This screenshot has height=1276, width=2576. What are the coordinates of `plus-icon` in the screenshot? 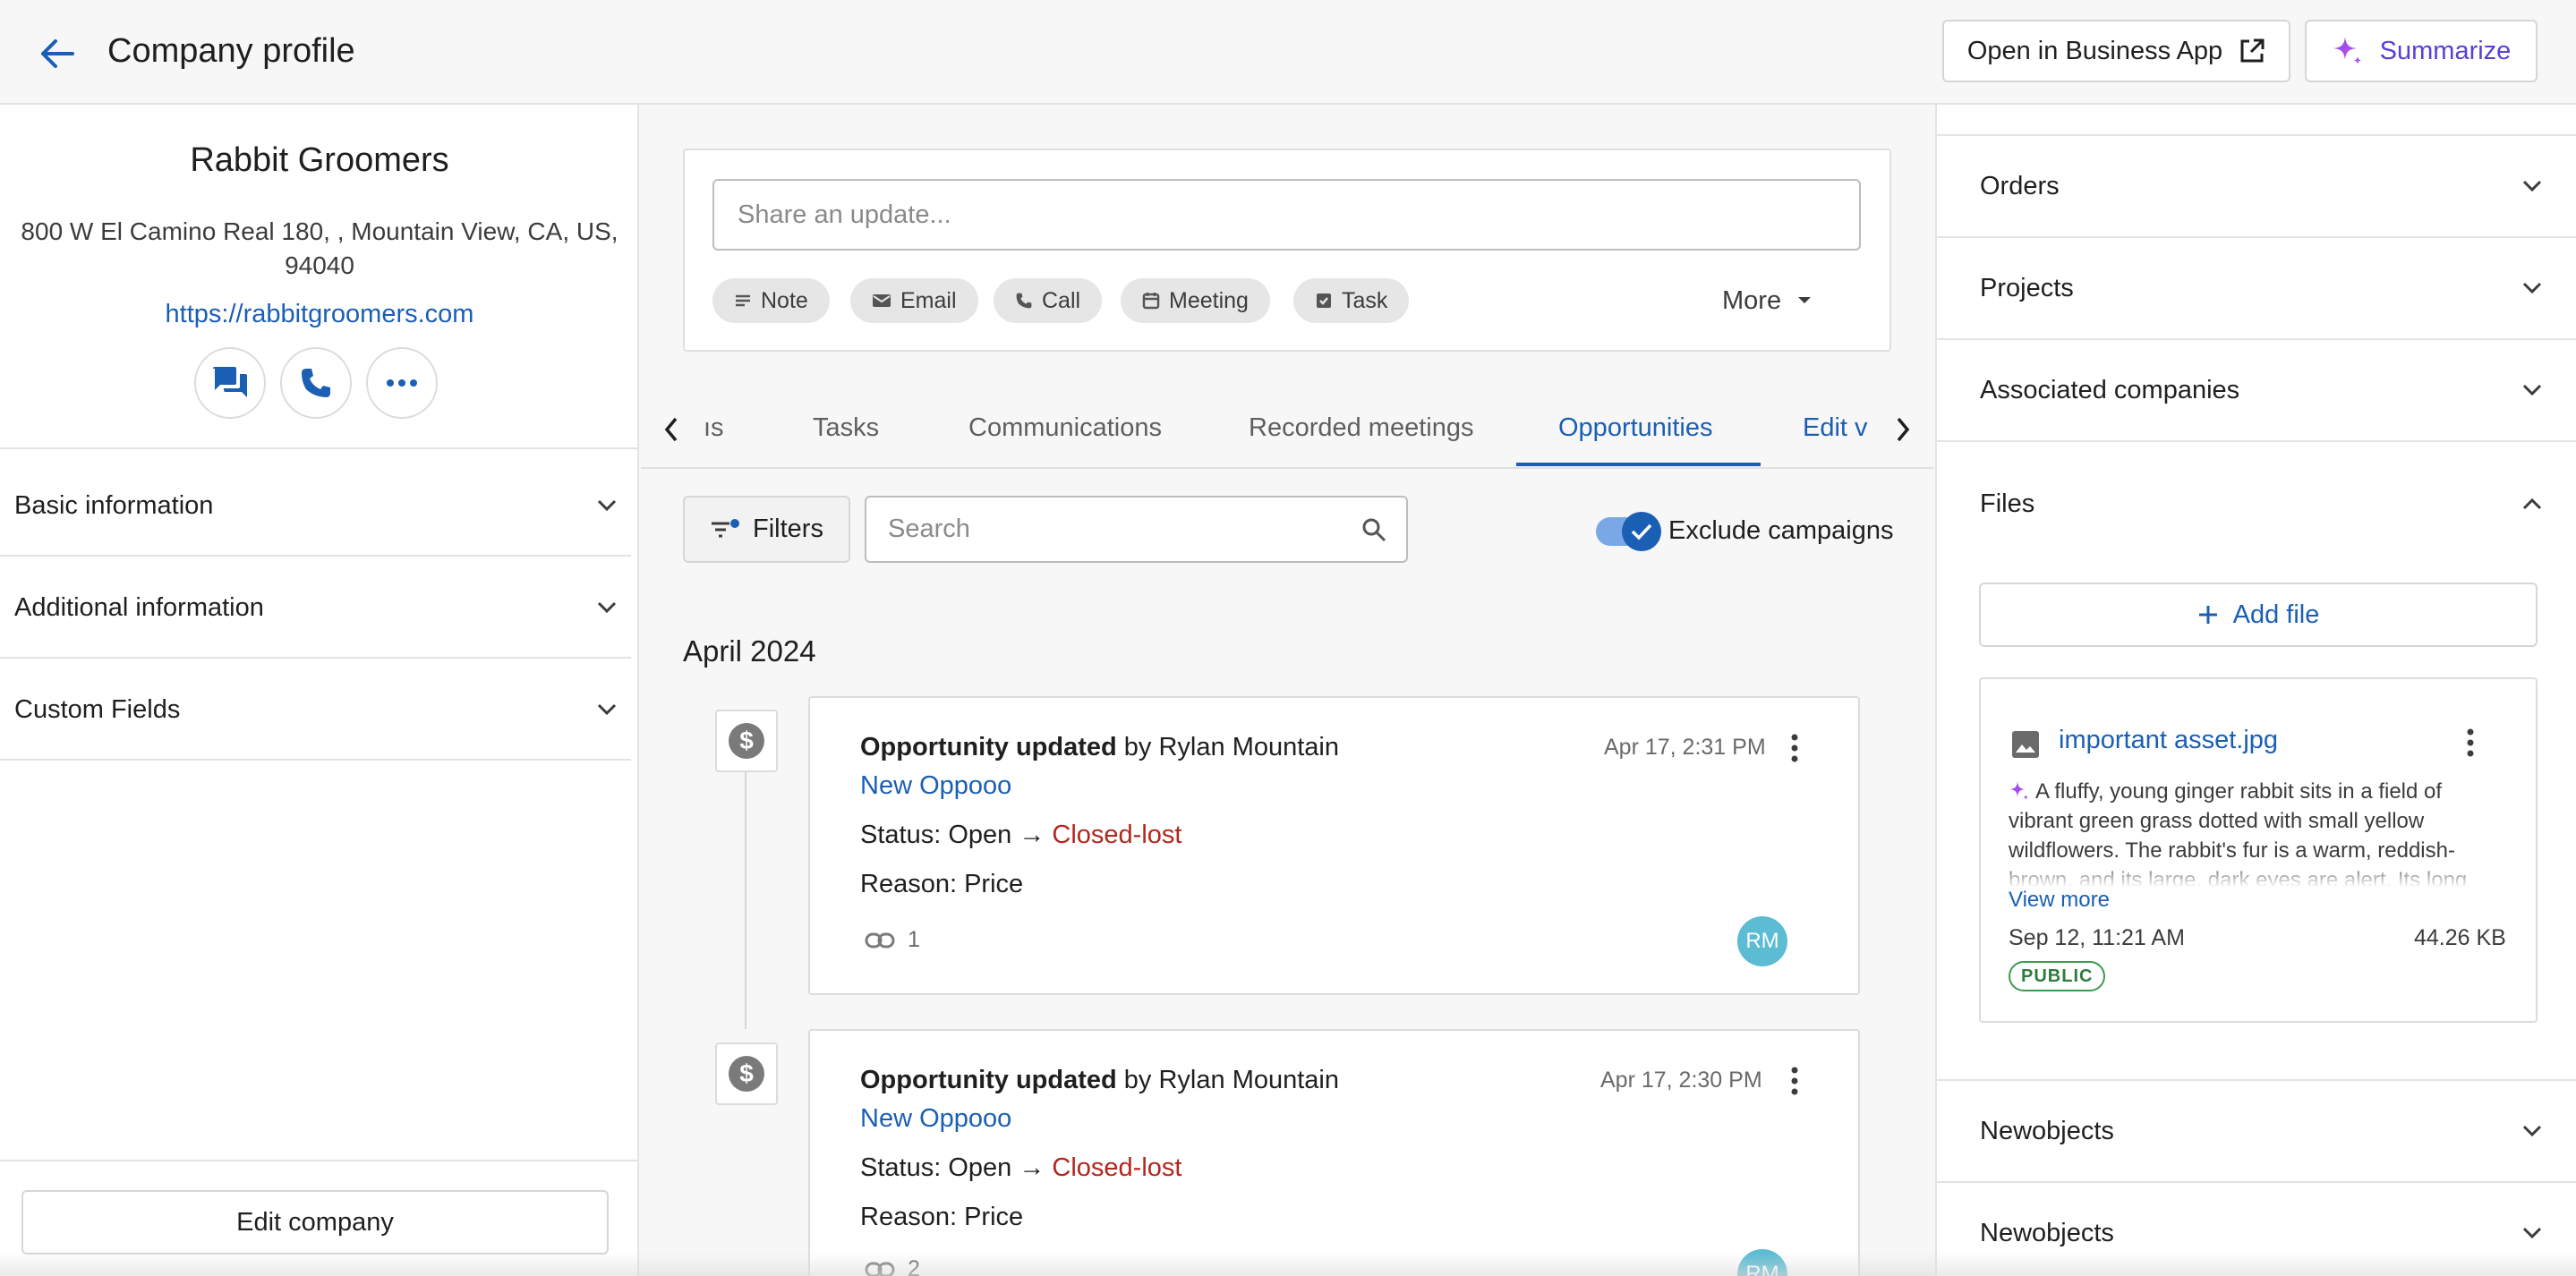 It's located at (2208, 614).